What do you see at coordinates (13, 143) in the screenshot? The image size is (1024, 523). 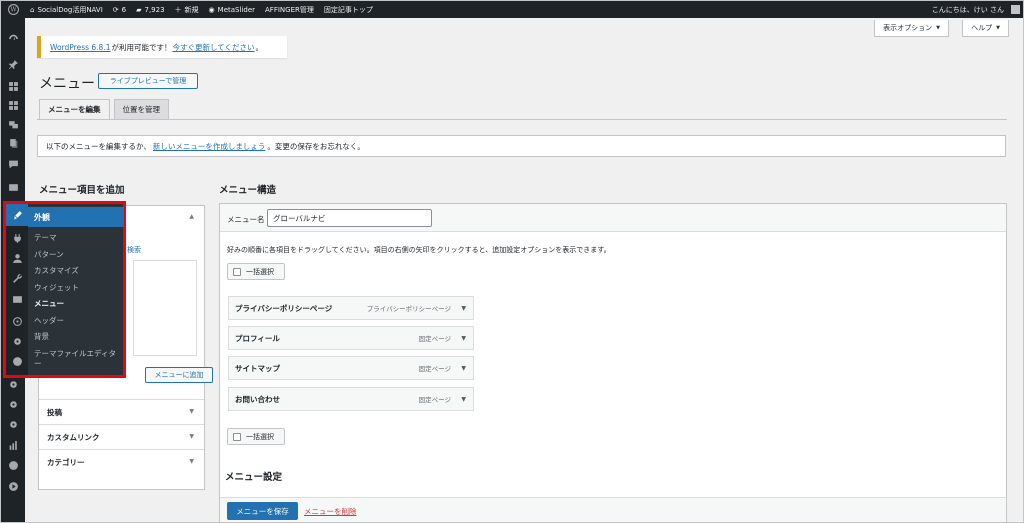 I see `pages-icon` at bounding box center [13, 143].